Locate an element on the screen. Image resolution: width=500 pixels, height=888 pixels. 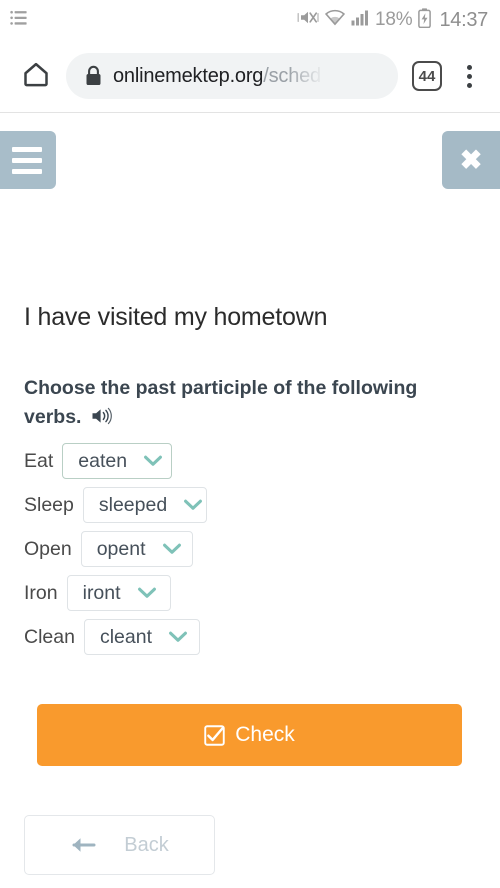
status-bar-left is located at coordinates (19, 20).